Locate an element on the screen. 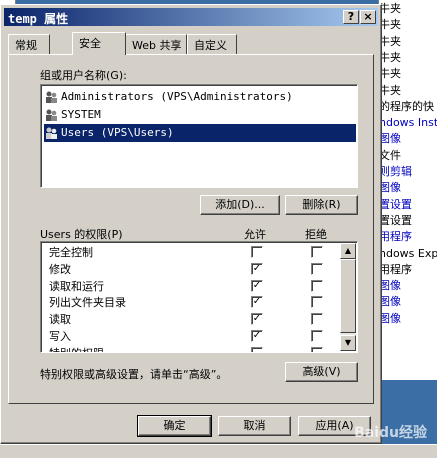  advanced-hint: 特别权限或高级设置，请单击“高级”。 is located at coordinates (134, 374).